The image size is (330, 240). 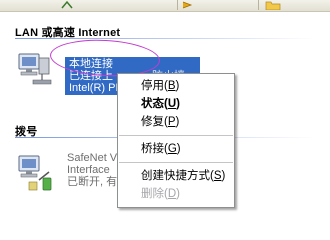 I want to click on menu-item-delete: 删除(D), so click(x=160, y=194).